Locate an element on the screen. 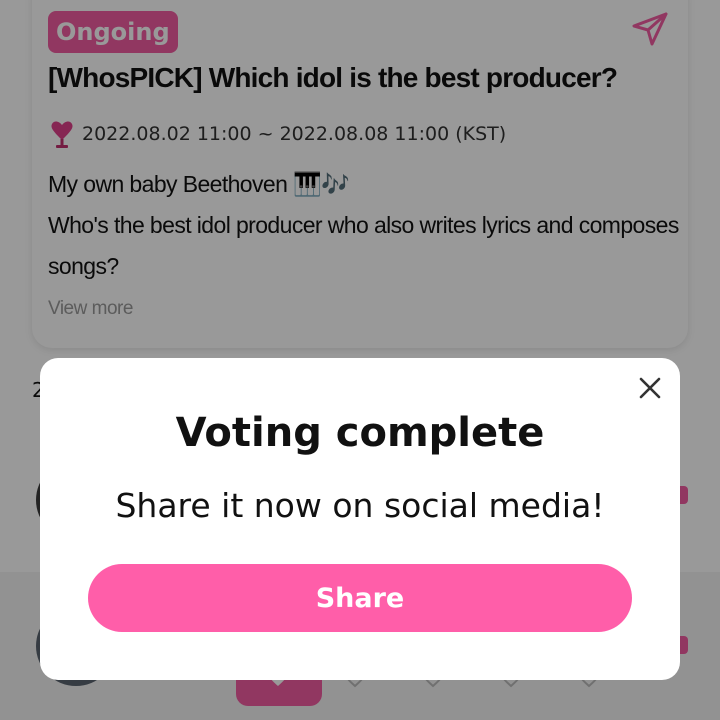 The width and height of the screenshot is (720, 720). dialog-subtitle: Share it now on social media! is located at coordinates (360, 505).